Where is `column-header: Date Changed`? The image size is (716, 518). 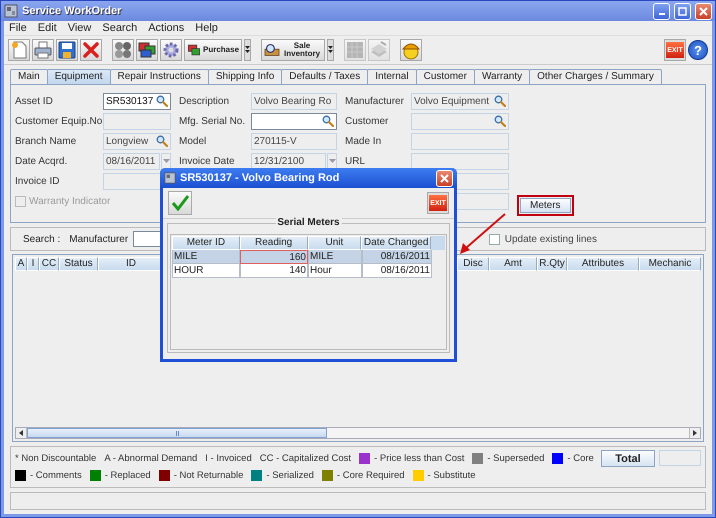
column-header: Date Changed is located at coordinates (396, 243).